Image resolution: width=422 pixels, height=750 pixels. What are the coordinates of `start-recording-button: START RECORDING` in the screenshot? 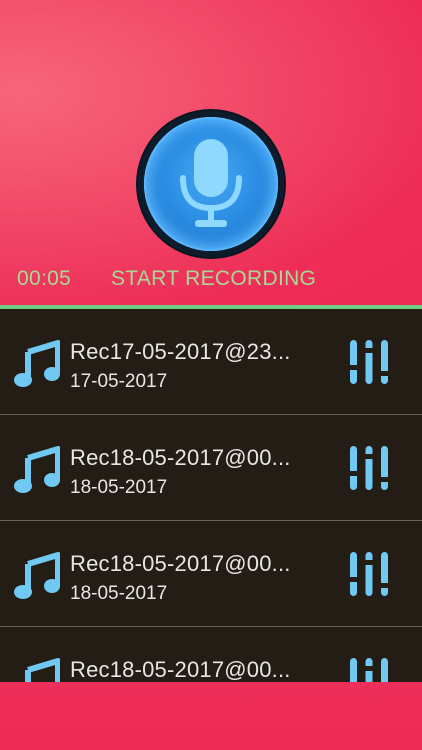 It's located at (213, 279).